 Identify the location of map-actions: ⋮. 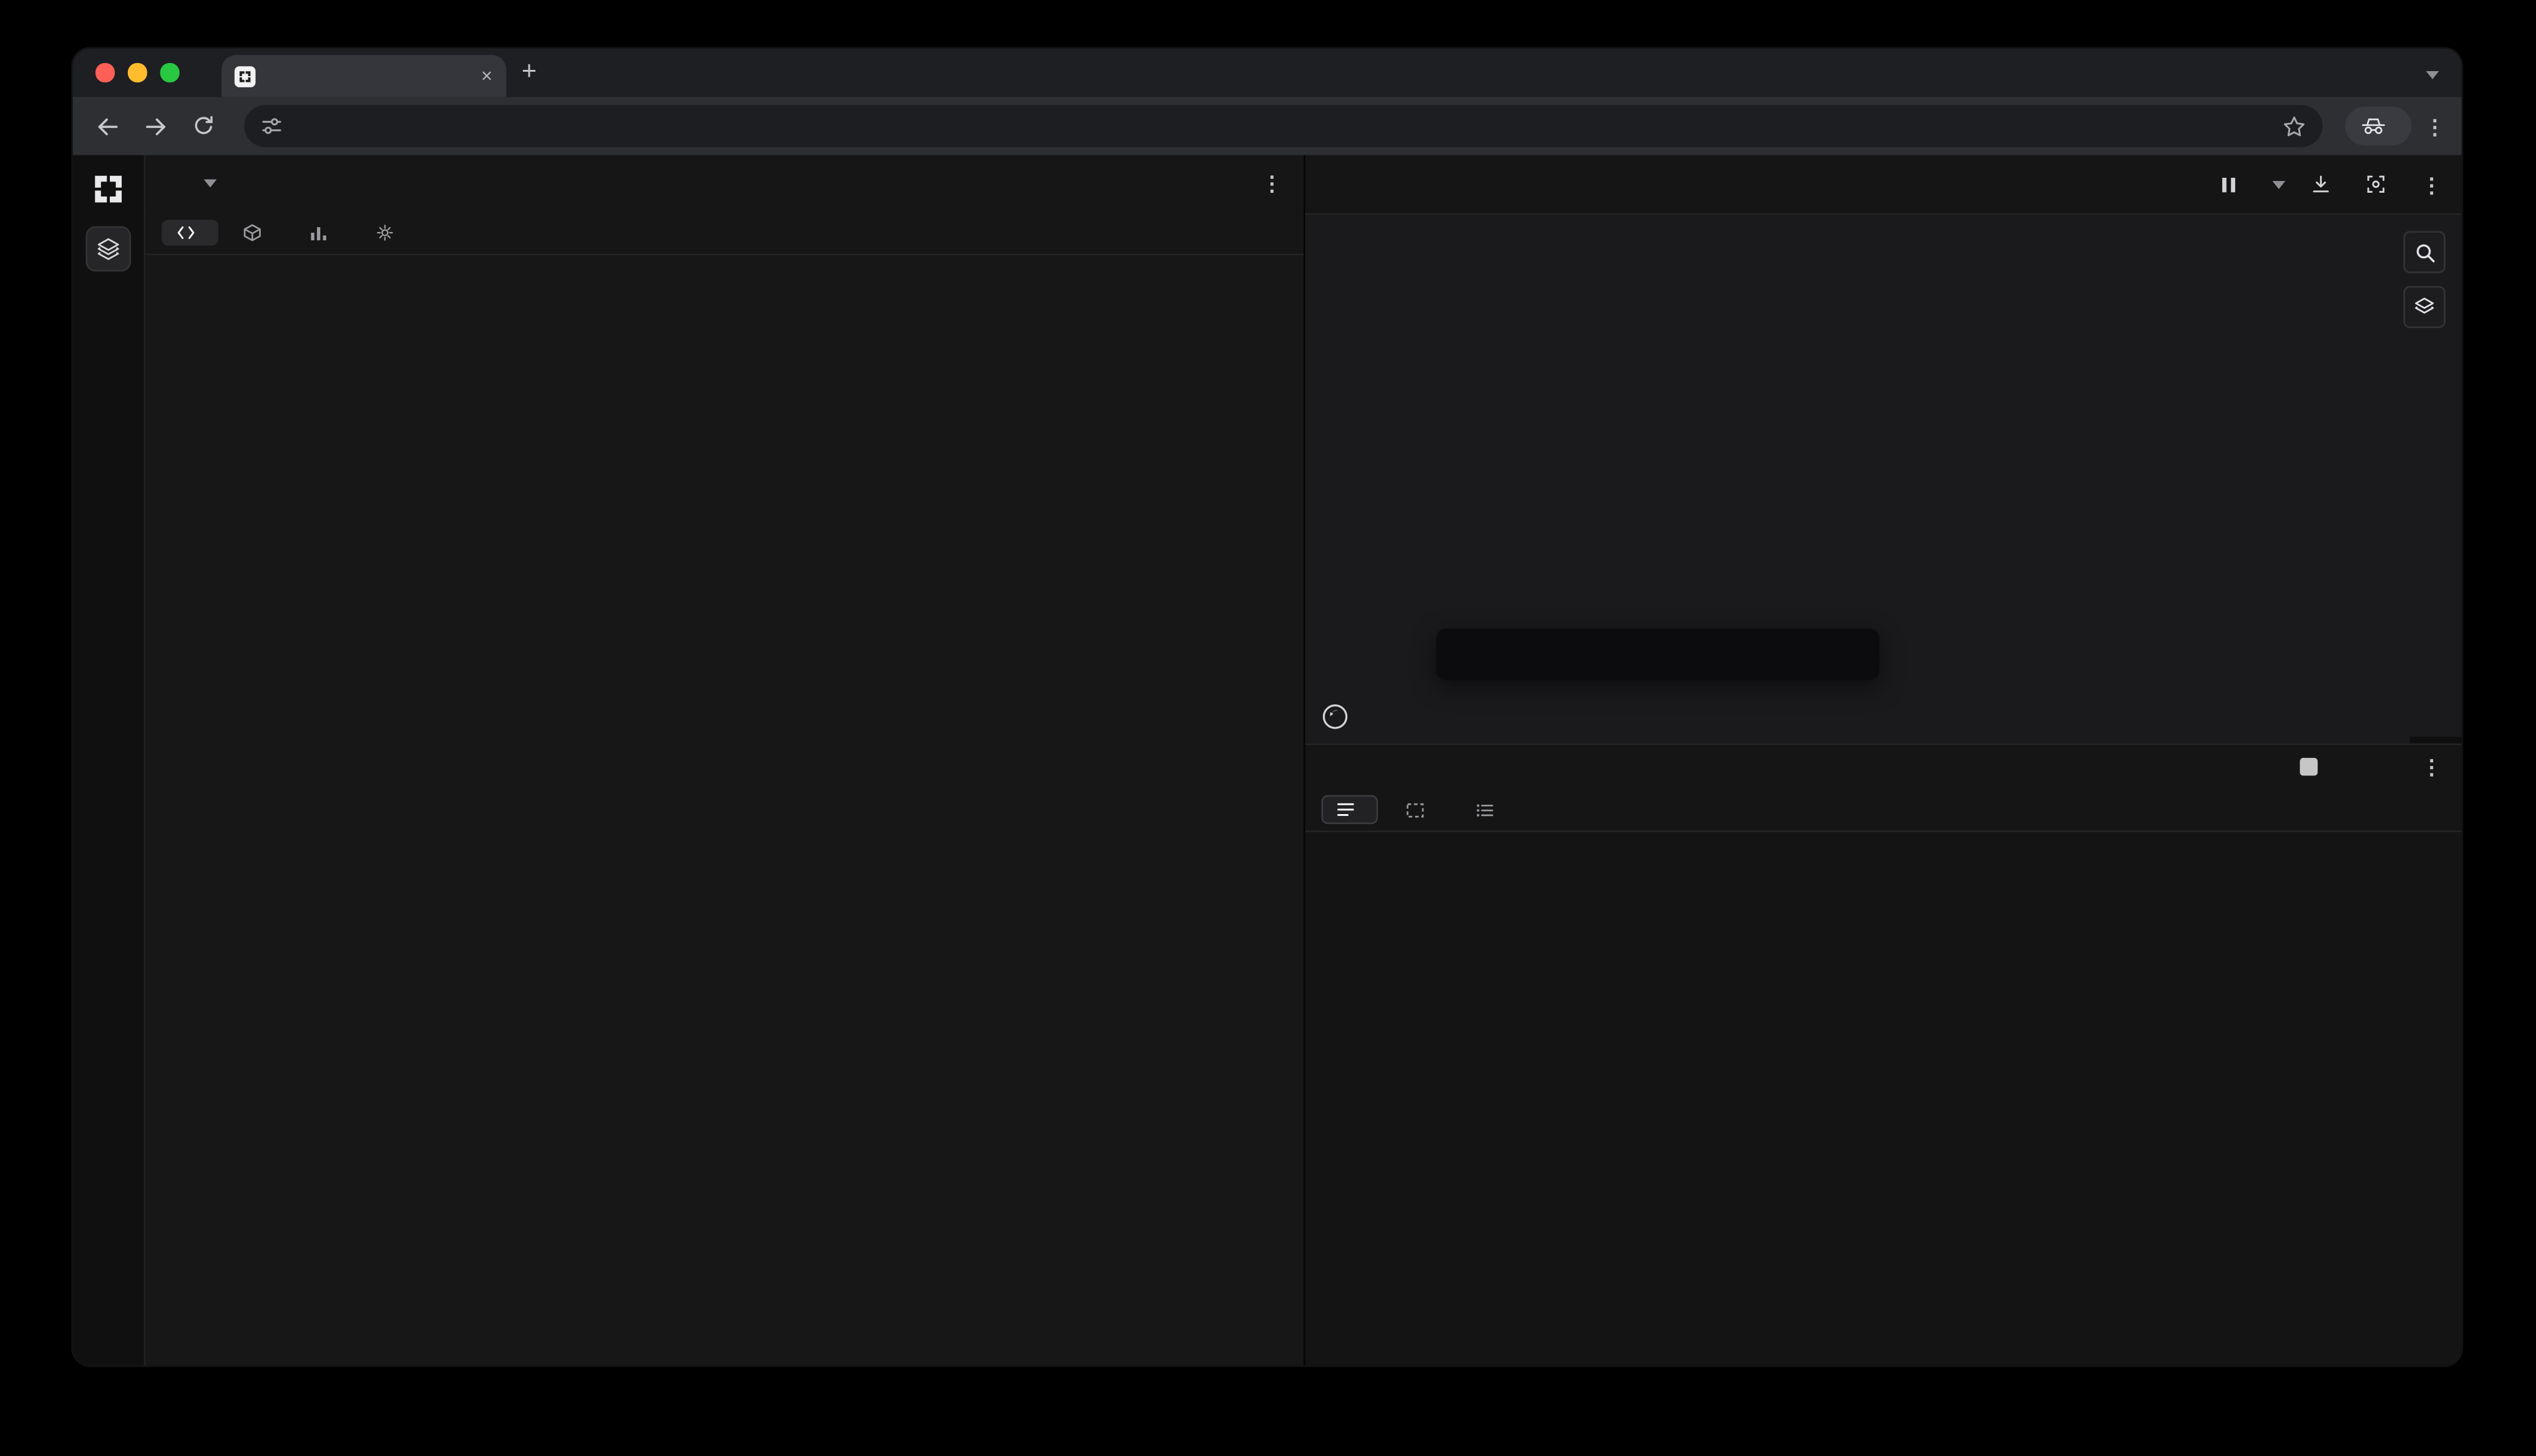
(2331, 184).